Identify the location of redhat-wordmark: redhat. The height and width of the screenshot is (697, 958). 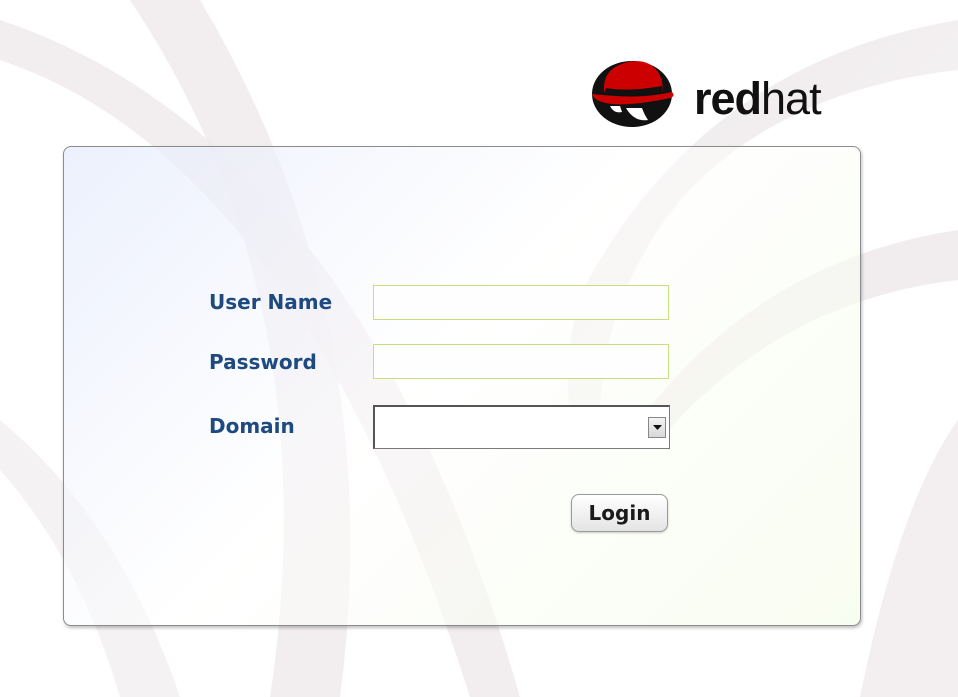
(758, 98).